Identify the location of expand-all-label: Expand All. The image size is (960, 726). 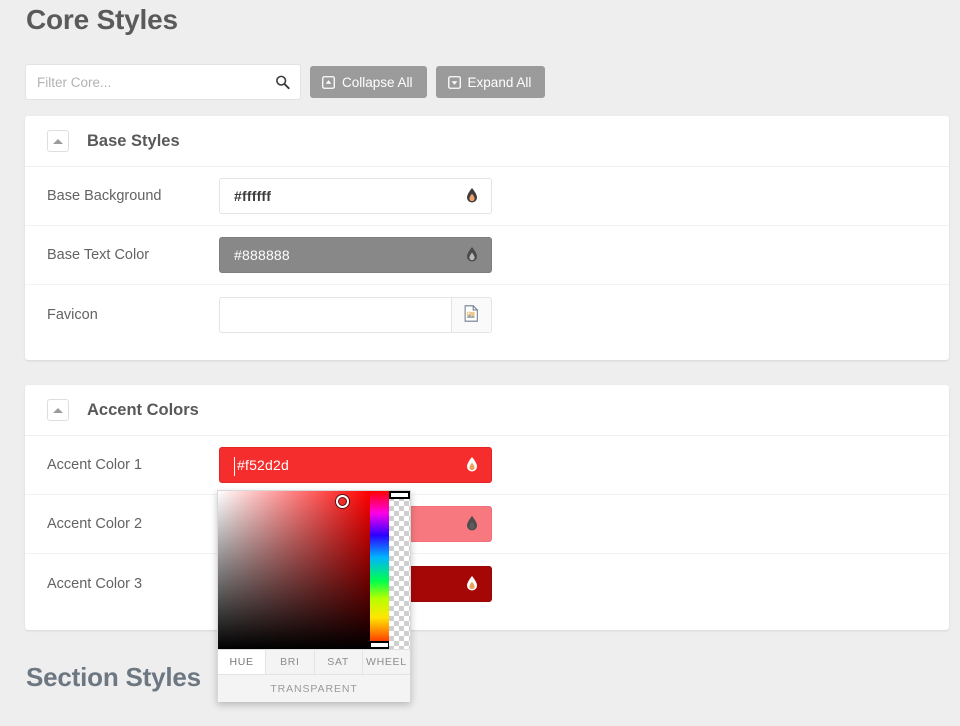
(499, 82).